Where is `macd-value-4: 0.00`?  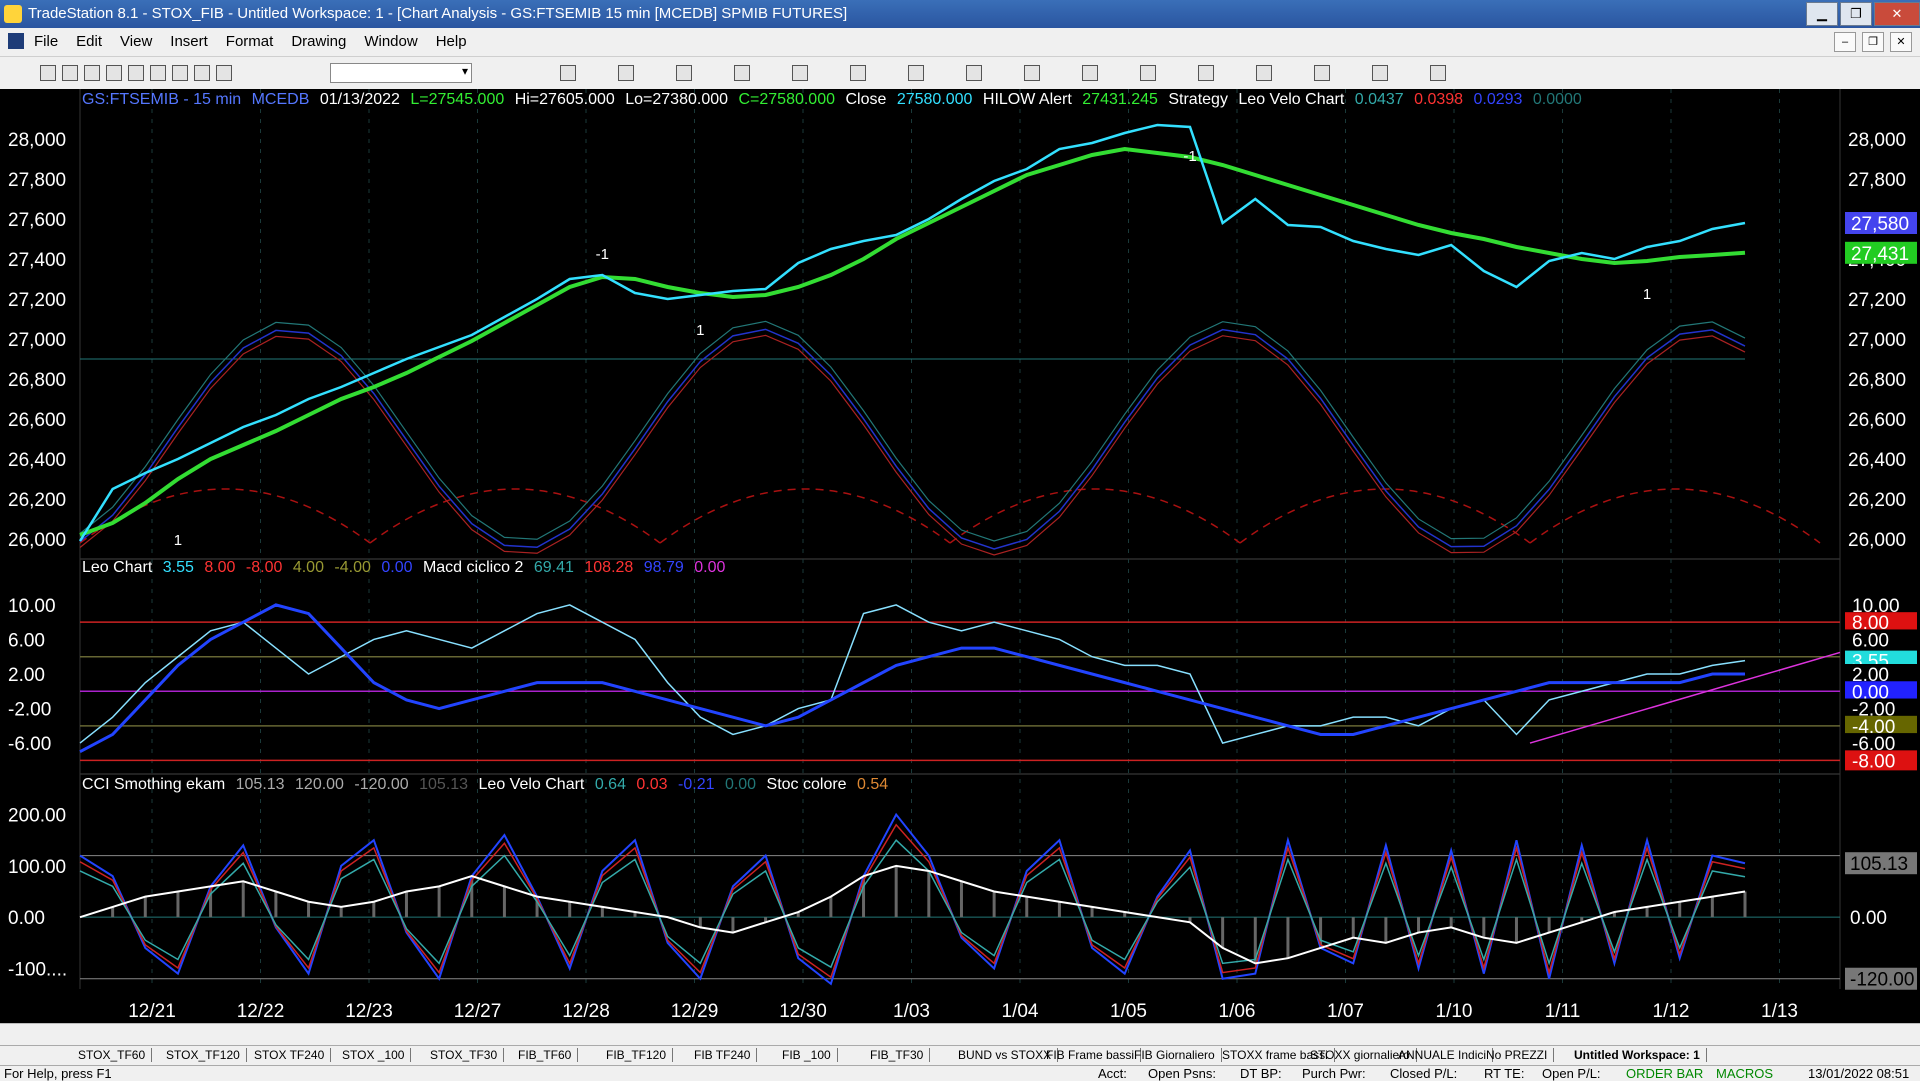 macd-value-4: 0.00 is located at coordinates (710, 567).